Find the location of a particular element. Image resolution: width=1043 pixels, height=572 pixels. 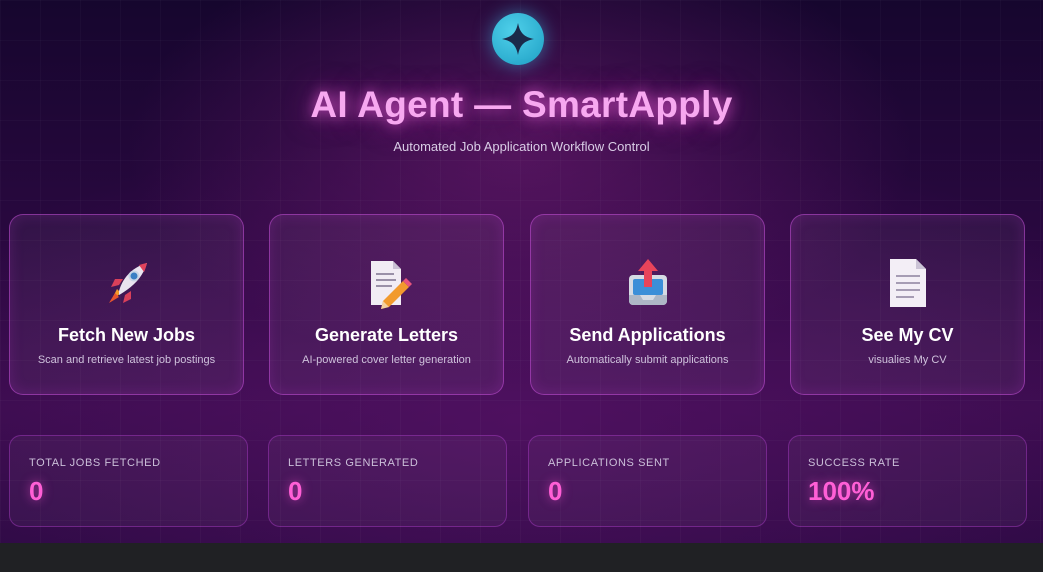

card-description: visualies My CV is located at coordinates (907, 360).